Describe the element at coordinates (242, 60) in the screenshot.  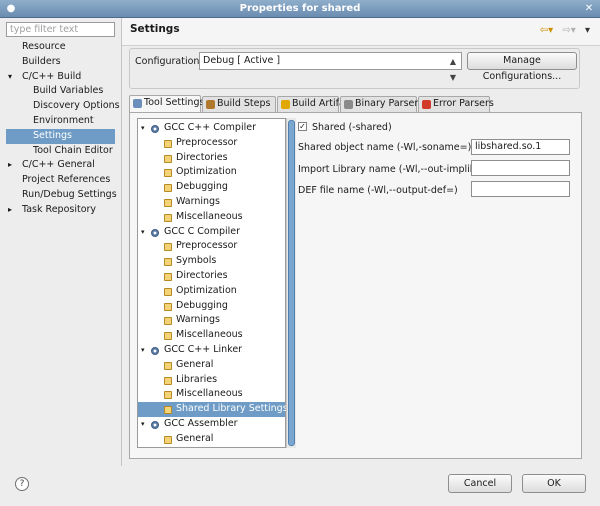
I see `configuration-value: Debug [ Active ]` at that location.